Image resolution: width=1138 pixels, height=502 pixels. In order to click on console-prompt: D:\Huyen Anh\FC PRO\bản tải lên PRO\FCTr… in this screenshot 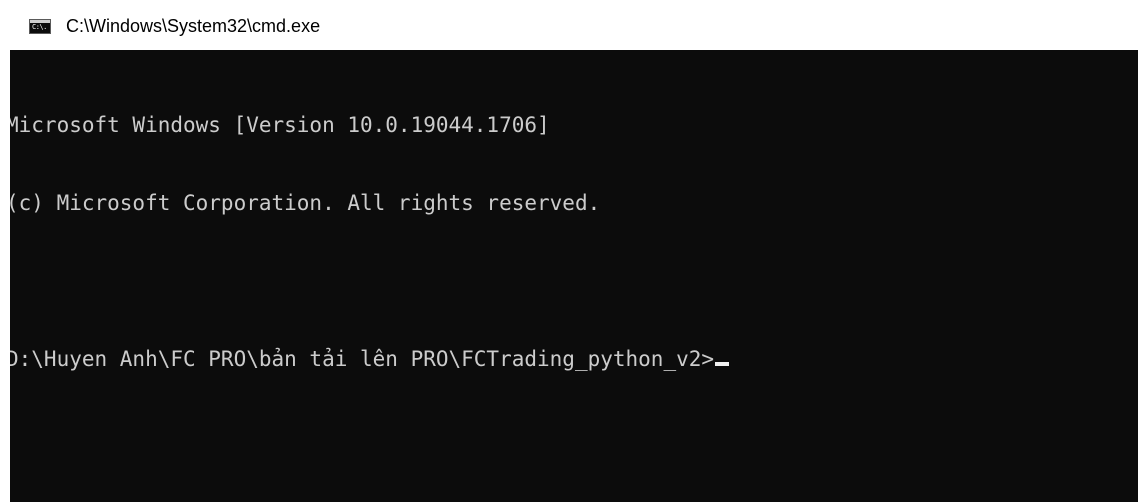, I will do `click(362, 359)`.